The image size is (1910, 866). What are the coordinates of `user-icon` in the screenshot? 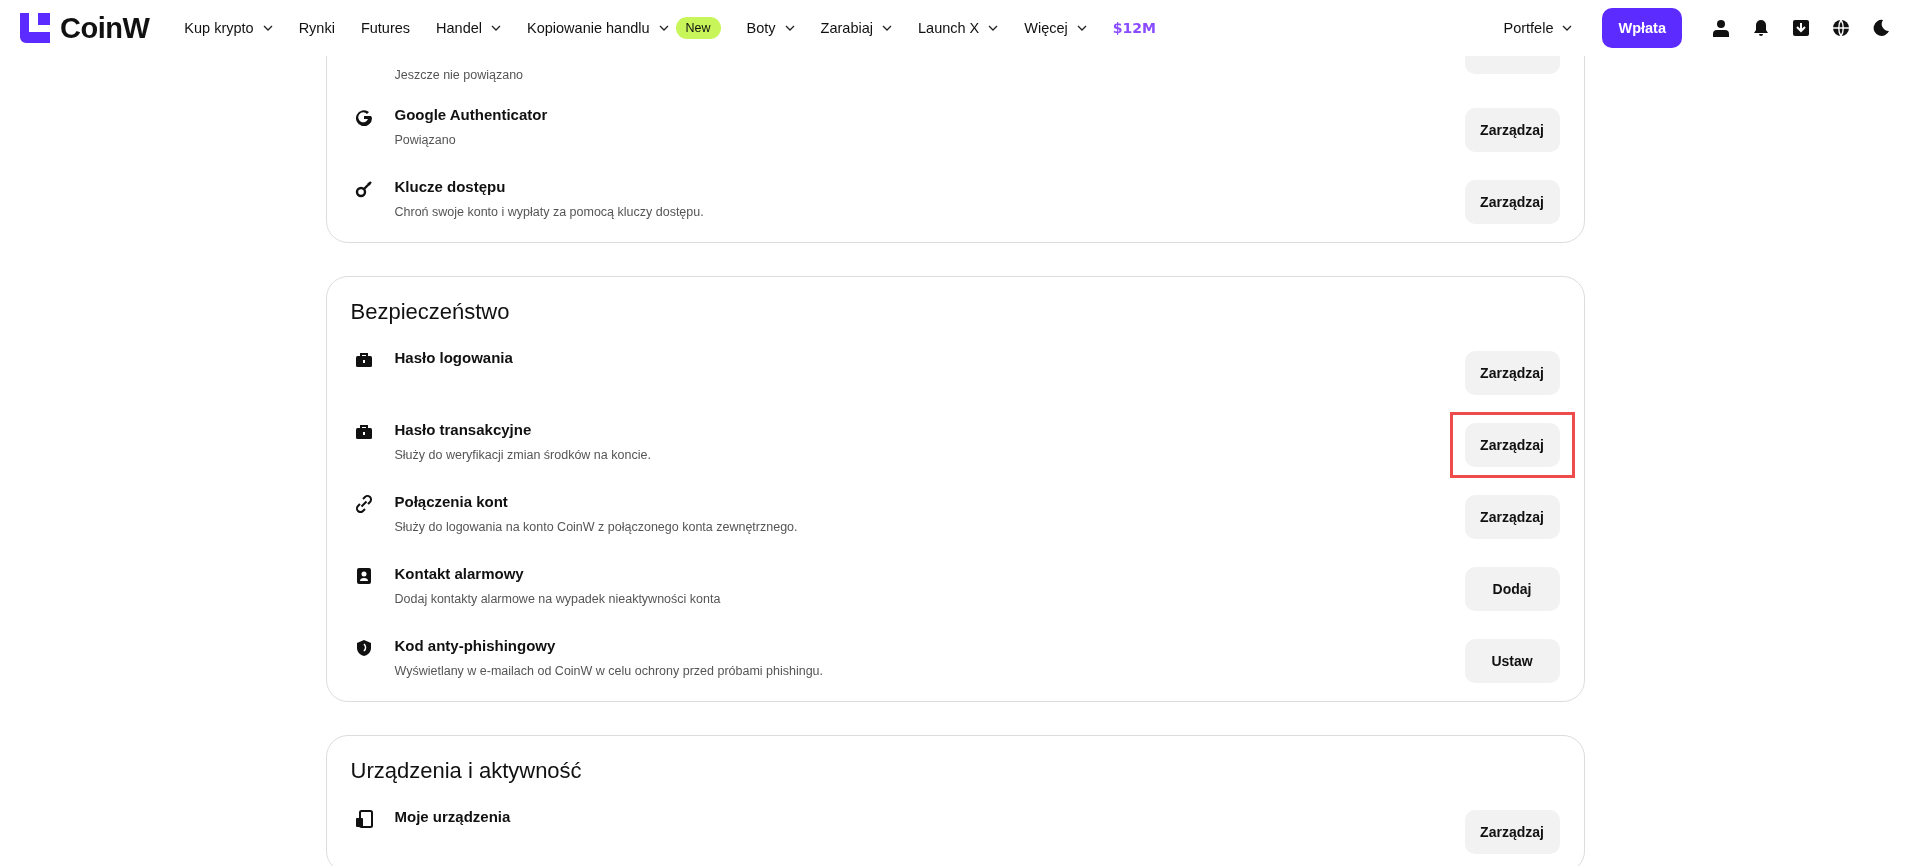 It's located at (1721, 28).